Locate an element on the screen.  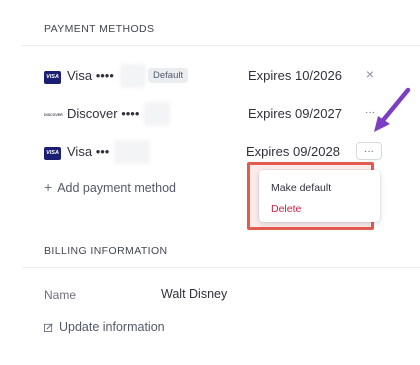
card-label: Visa ••• is located at coordinates (88, 151).